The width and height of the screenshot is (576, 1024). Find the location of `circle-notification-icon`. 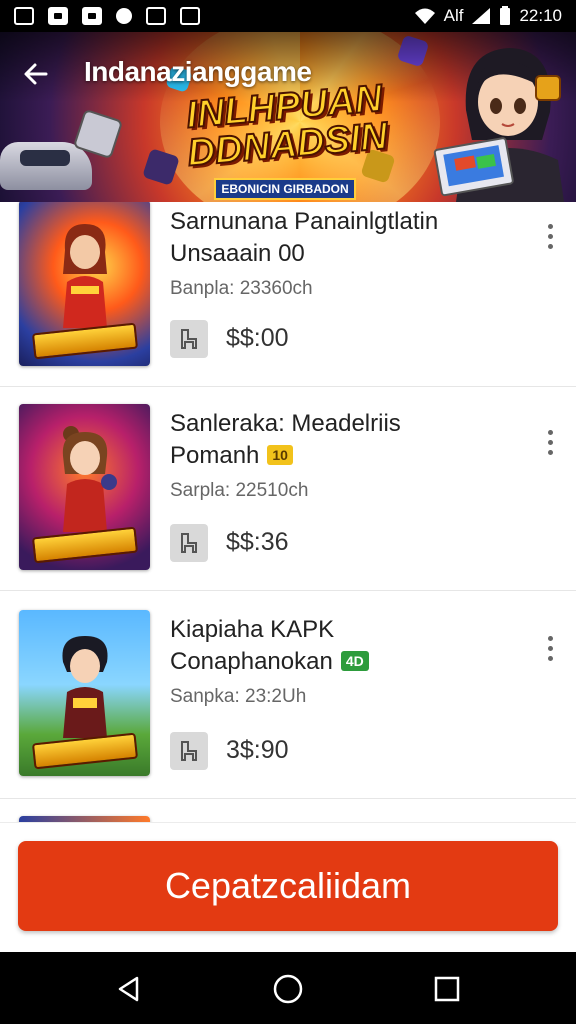

circle-notification-icon is located at coordinates (124, 16).